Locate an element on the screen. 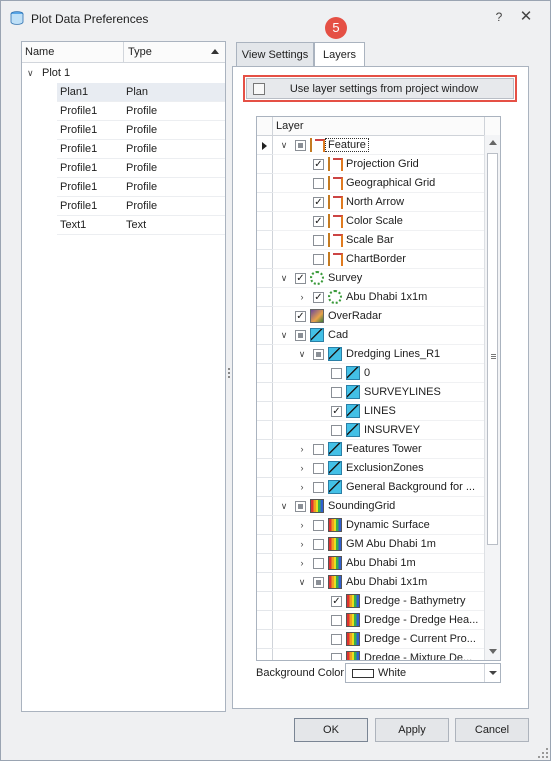 The height and width of the screenshot is (761, 551). help-button: ? is located at coordinates (499, 17).